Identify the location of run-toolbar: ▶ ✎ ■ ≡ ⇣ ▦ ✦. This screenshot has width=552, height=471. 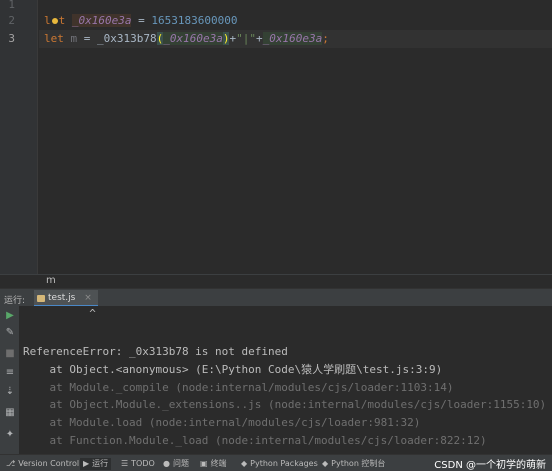
(10, 380).